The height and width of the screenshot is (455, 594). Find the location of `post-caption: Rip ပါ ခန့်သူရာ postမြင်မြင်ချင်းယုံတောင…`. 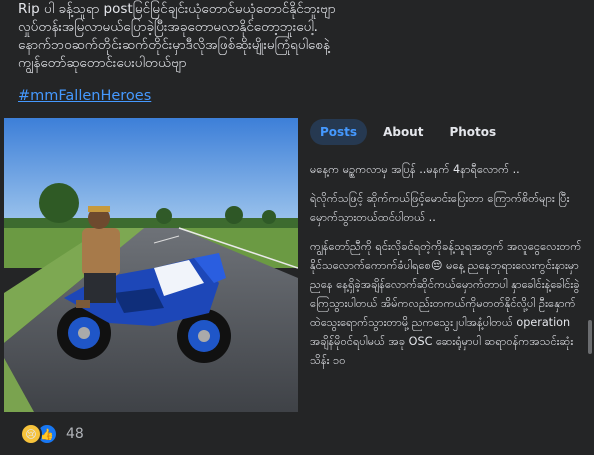

post-caption: Rip ပါ ခန့်သူရာ postမြင်မြင်ချင်းယုံတောင… is located at coordinates (298, 36).